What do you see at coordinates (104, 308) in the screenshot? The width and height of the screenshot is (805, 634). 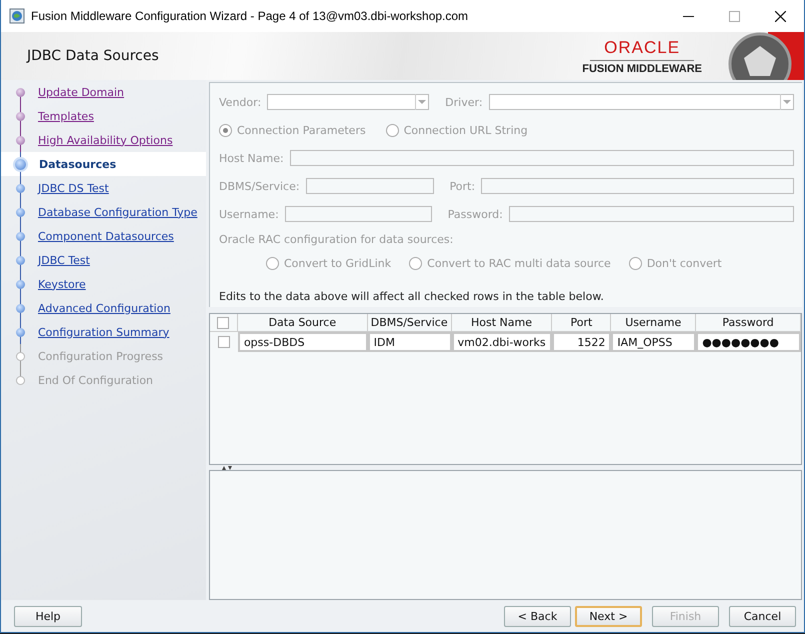 I see `step-link: Advanced Configuration` at bounding box center [104, 308].